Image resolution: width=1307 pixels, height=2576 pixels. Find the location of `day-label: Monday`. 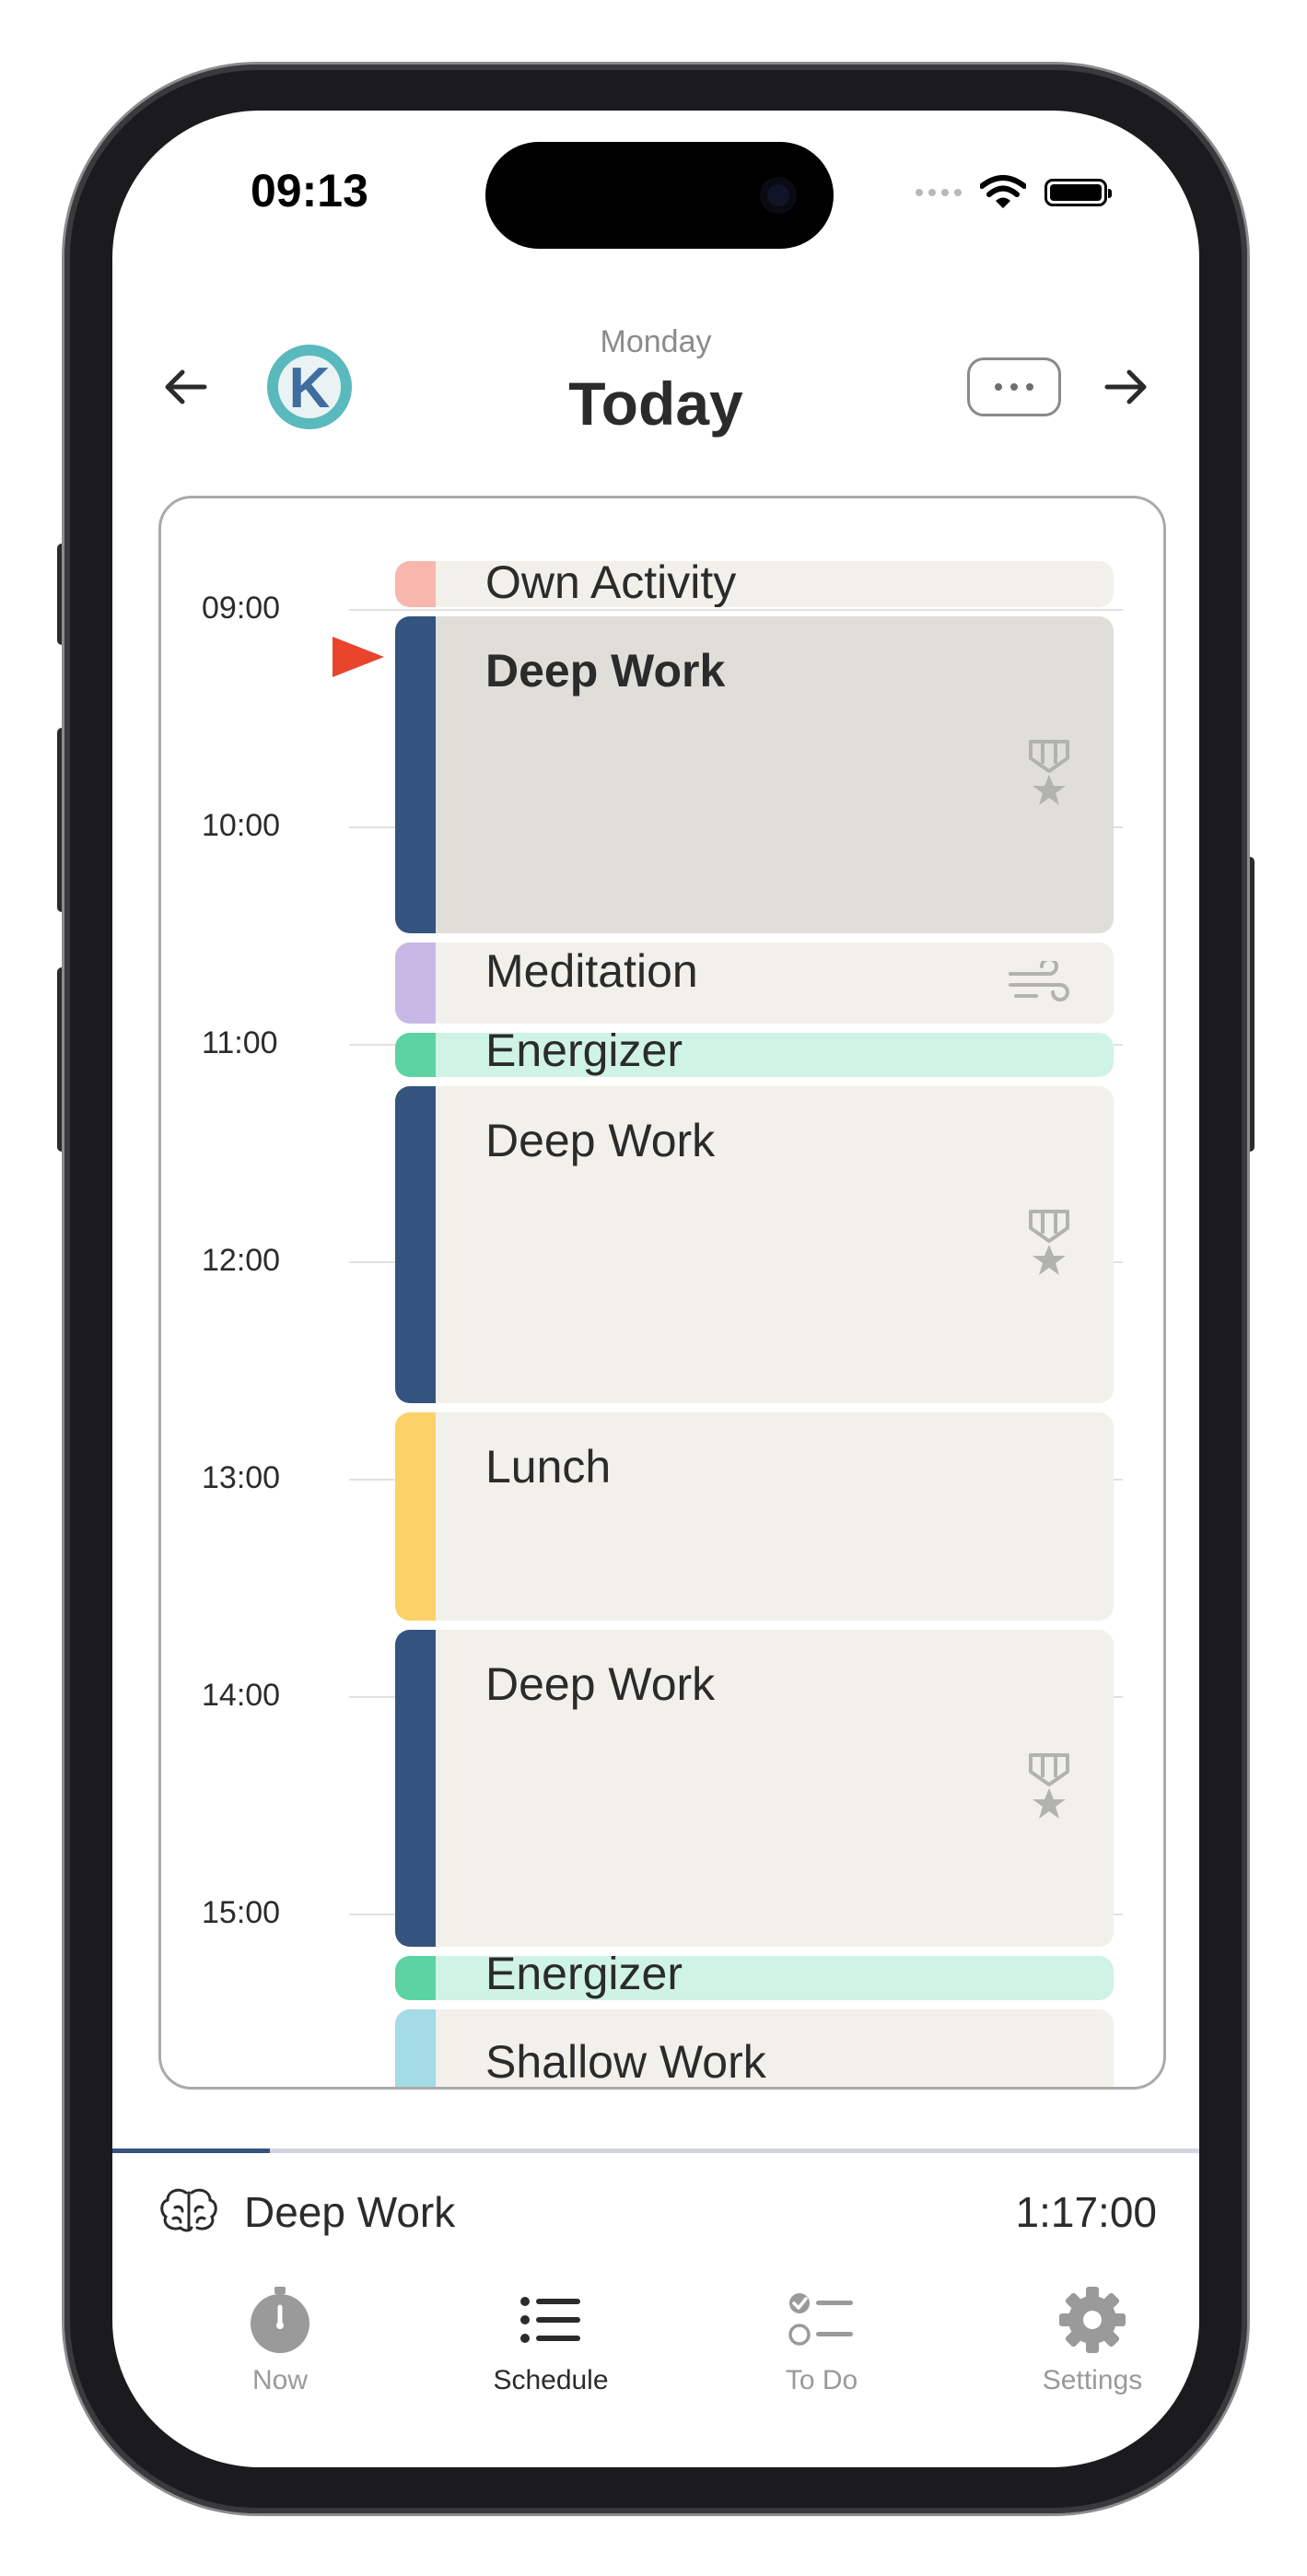

day-label: Monday is located at coordinates (656, 341).